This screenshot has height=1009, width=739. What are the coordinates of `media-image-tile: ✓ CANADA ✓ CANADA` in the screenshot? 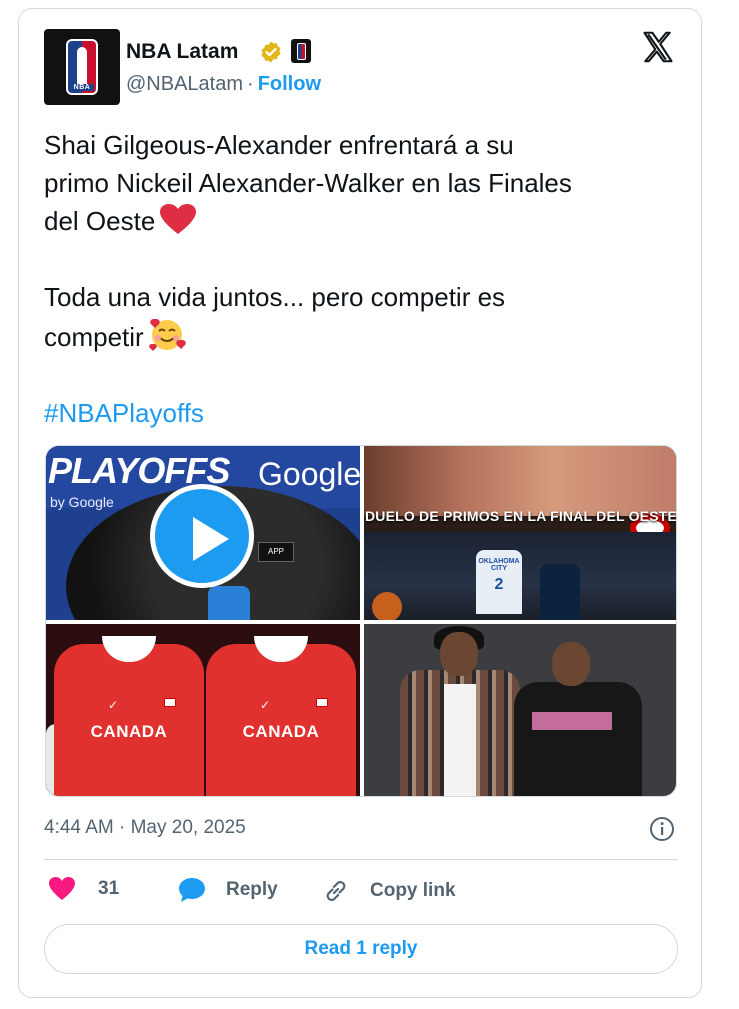 It's located at (203, 710).